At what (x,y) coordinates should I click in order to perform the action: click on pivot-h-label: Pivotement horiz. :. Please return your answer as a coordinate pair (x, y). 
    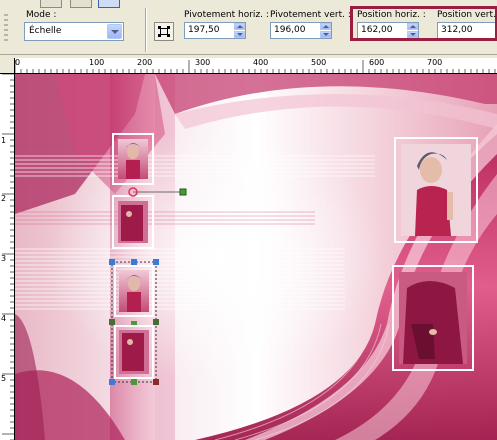
    Looking at the image, I should click on (226, 15).